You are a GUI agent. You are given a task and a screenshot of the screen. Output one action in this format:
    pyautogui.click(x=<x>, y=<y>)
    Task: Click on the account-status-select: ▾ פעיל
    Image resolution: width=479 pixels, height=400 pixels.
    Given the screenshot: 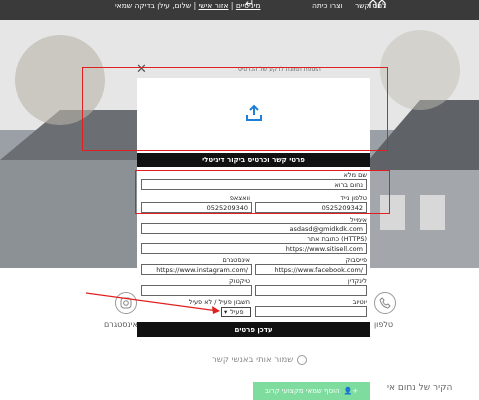 What is the action you would take?
    pyautogui.click(x=236, y=312)
    